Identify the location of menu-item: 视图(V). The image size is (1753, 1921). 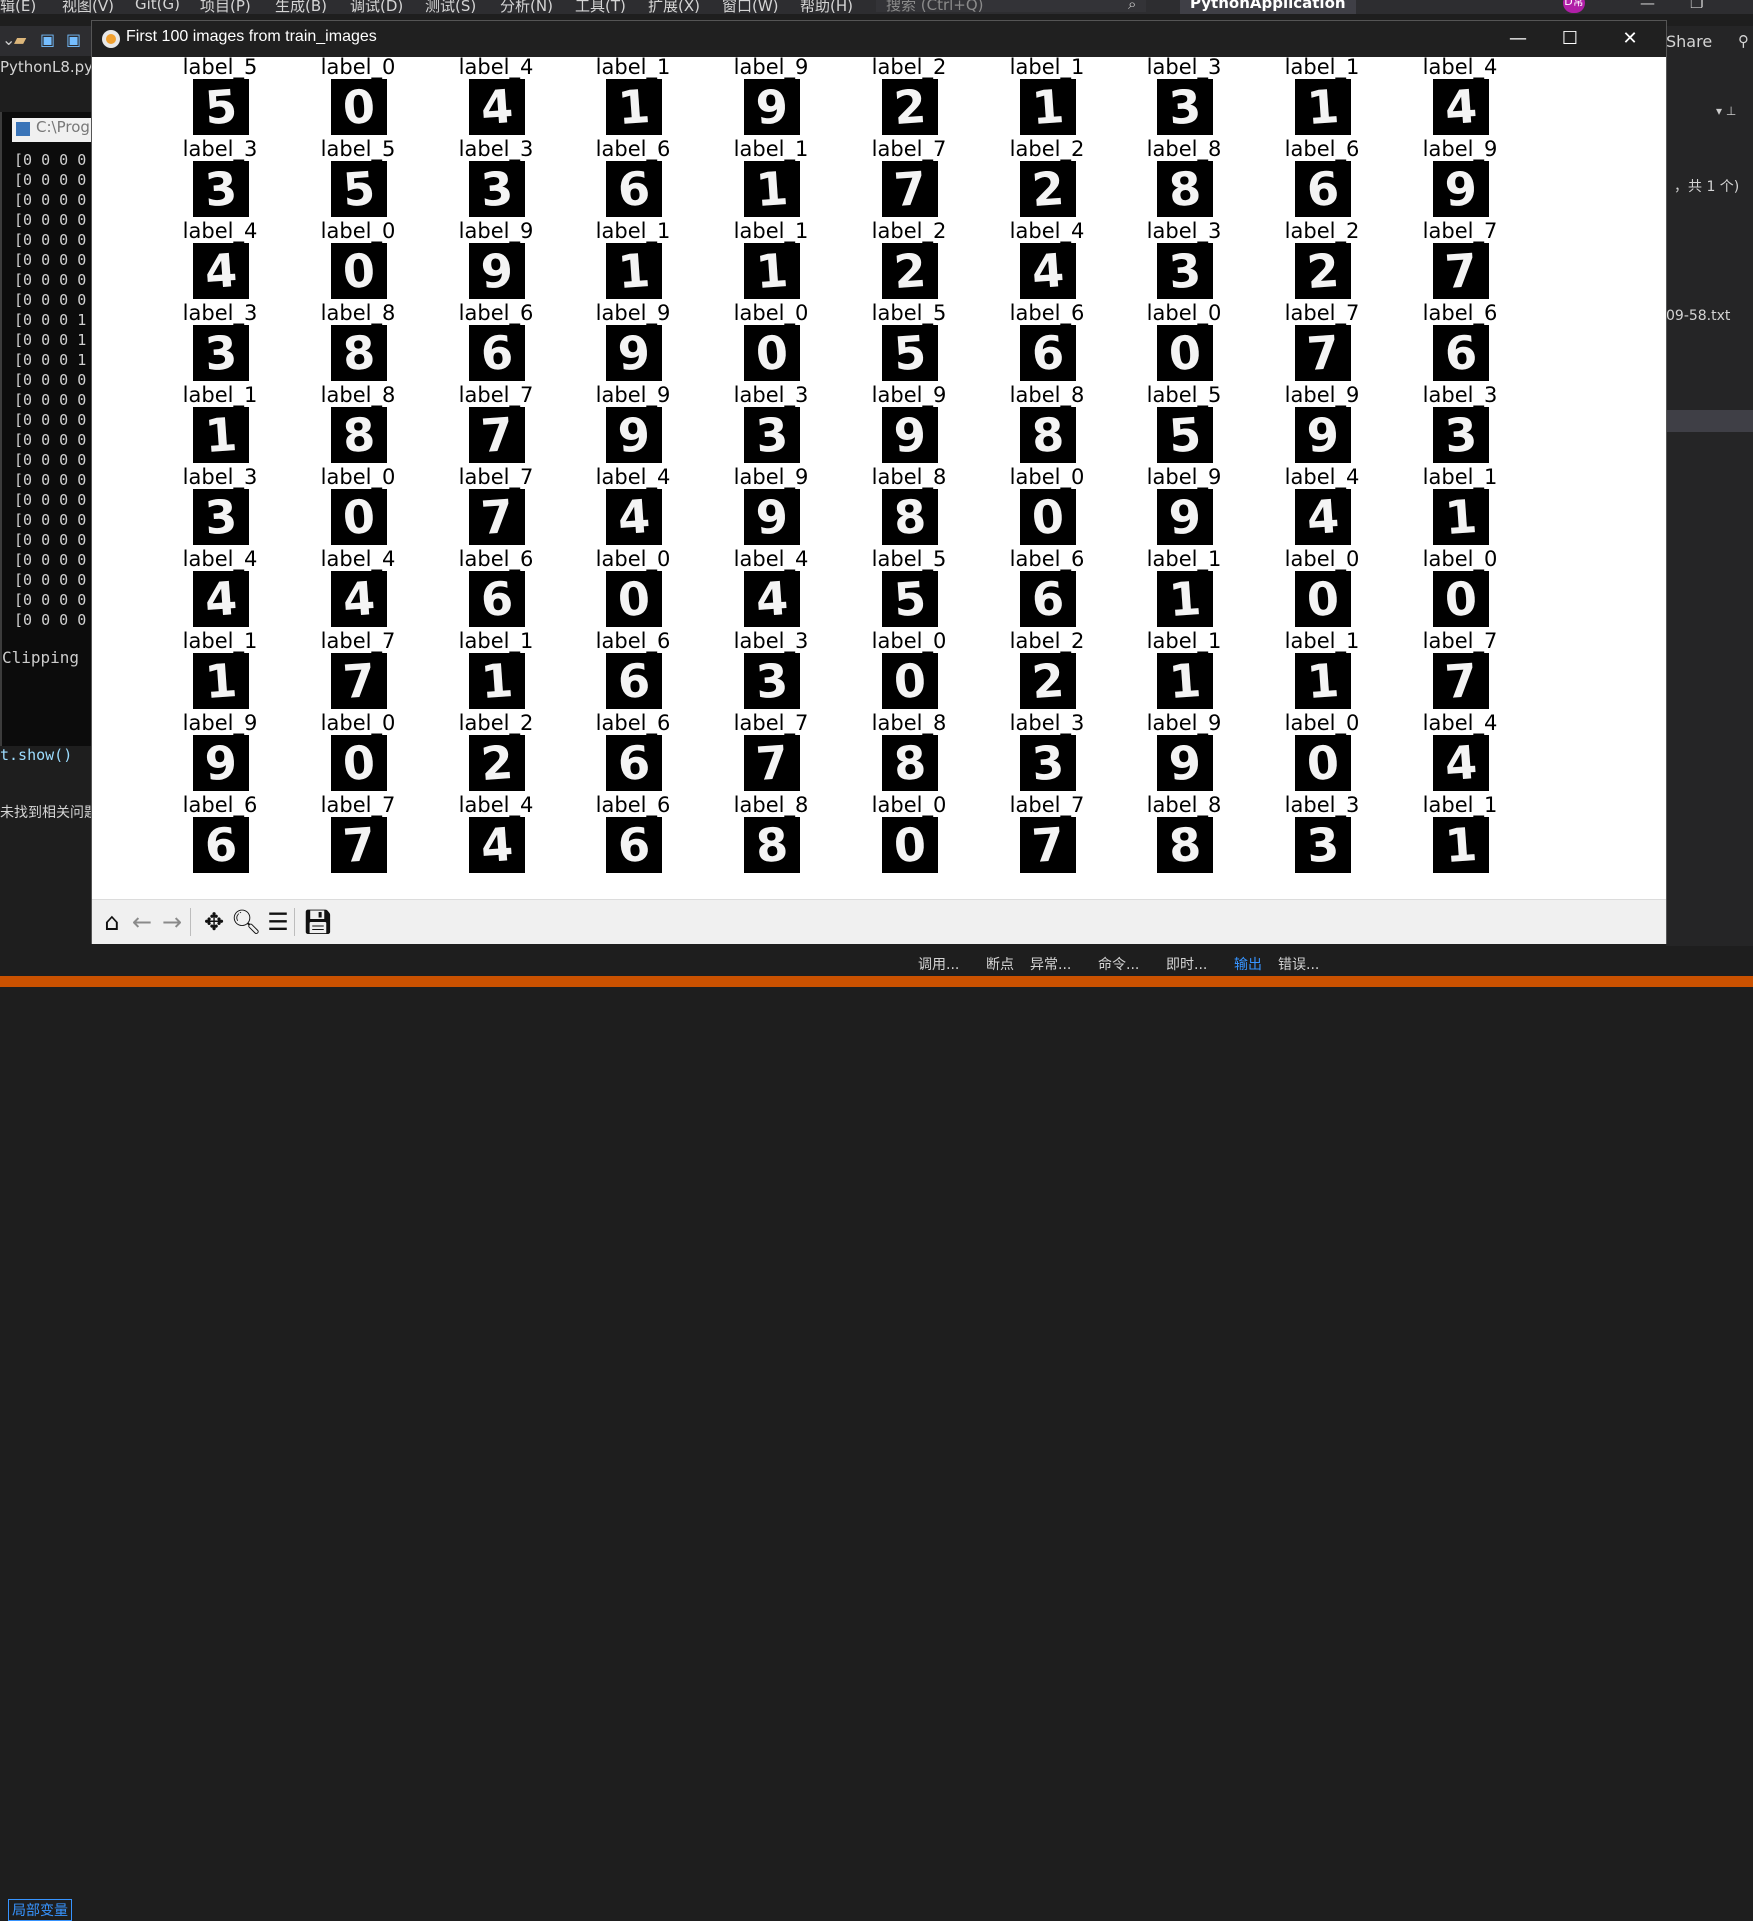
(88, 8).